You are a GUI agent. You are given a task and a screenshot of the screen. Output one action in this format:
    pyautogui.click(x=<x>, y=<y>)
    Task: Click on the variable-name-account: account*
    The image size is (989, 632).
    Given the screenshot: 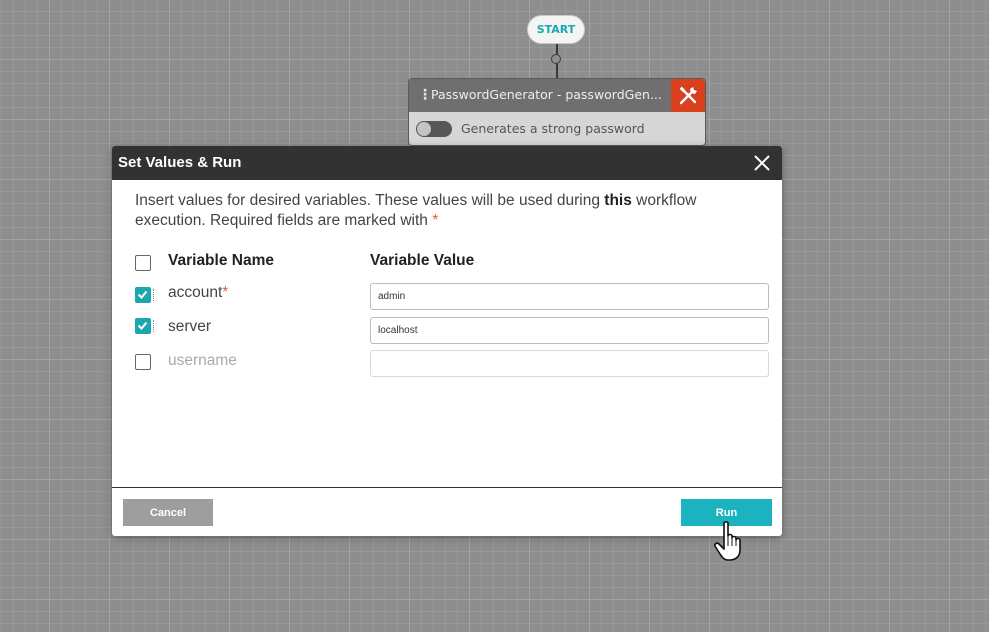 What is the action you would take?
    pyautogui.click(x=198, y=293)
    